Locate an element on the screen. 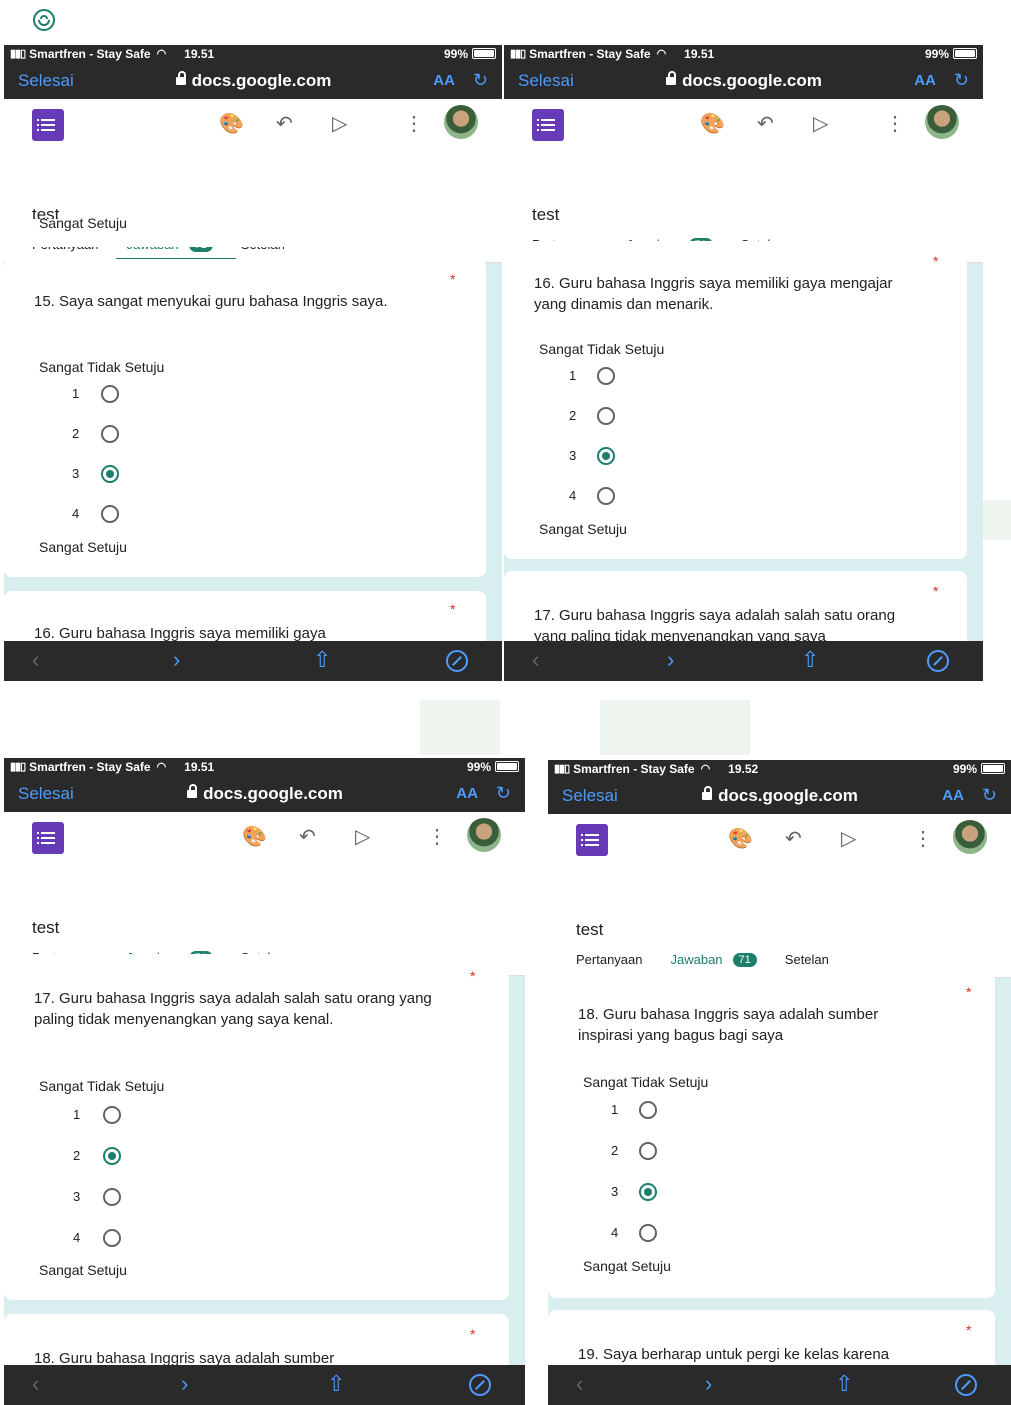 The height and width of the screenshot is (1405, 1011). tab-questions: Pertanyaan is located at coordinates (609, 959).